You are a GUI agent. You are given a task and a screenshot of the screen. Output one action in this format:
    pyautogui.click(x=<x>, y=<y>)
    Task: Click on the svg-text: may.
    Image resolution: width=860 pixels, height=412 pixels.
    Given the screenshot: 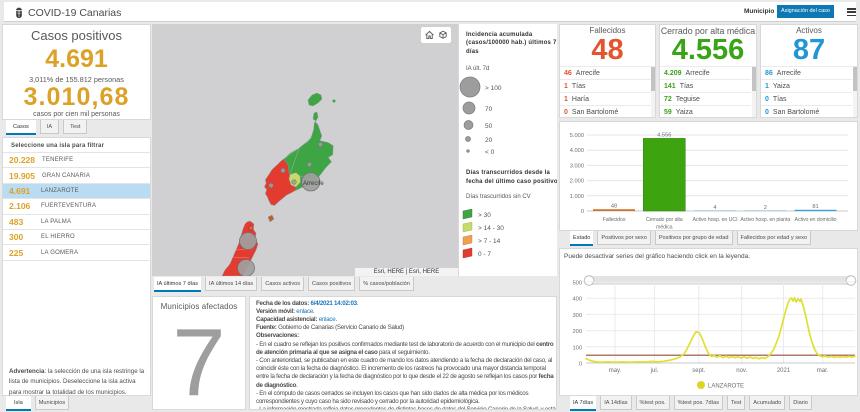 What is the action you would take?
    pyautogui.click(x=615, y=371)
    